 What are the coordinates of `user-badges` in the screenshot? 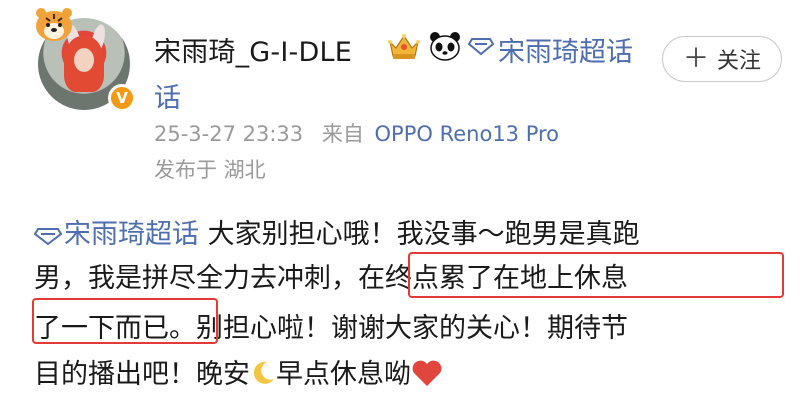 It's located at (439, 46).